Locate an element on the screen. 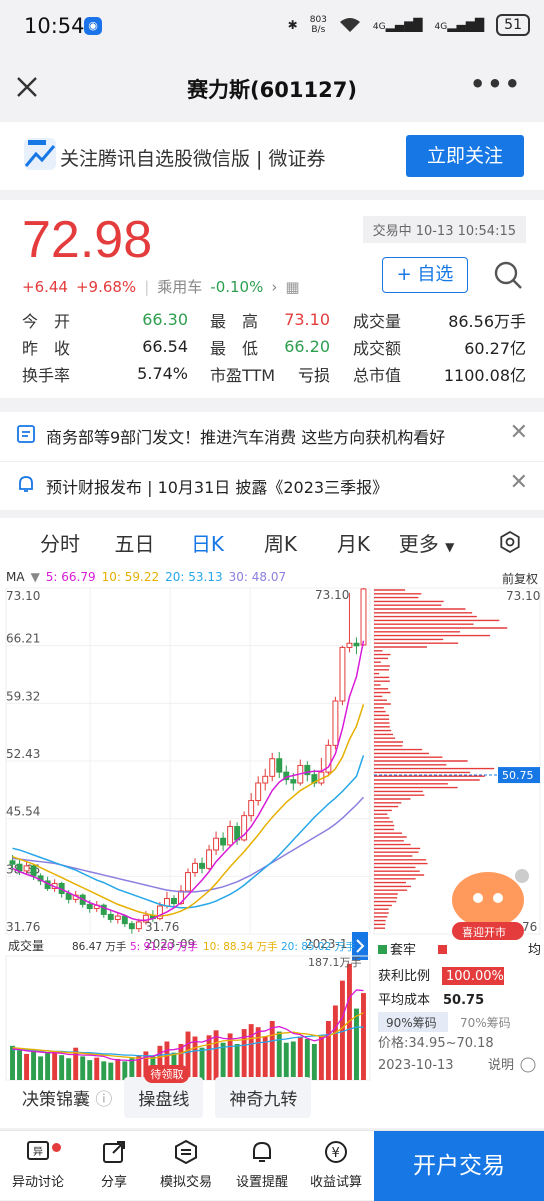 This screenshot has height=1201, width=544. bottom-nav: 异 异动讨论 分享 模拟交易 设置提醒 ¥ 收益试算 开户交易 is located at coordinates (272, 1165).